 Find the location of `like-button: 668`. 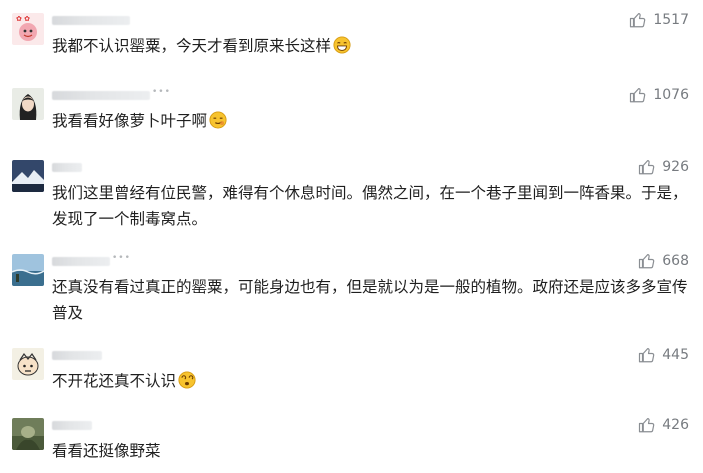

like-button: 668 is located at coordinates (663, 261).